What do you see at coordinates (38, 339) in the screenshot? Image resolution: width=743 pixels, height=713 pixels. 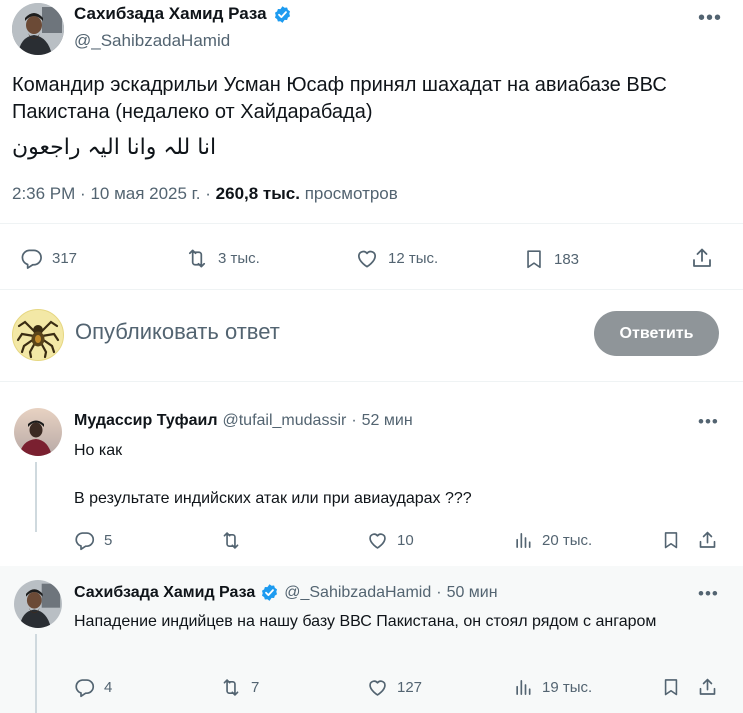 I see `spider-avatar-icon` at bounding box center [38, 339].